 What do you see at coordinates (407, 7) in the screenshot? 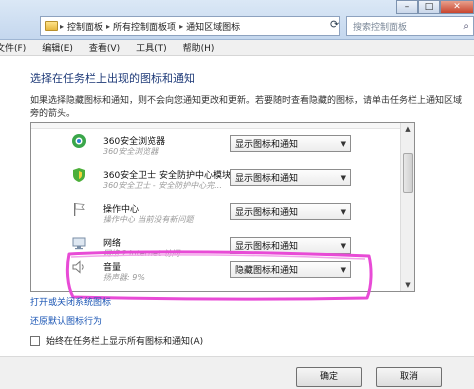
I see `minimize-button: –` at bounding box center [407, 7].